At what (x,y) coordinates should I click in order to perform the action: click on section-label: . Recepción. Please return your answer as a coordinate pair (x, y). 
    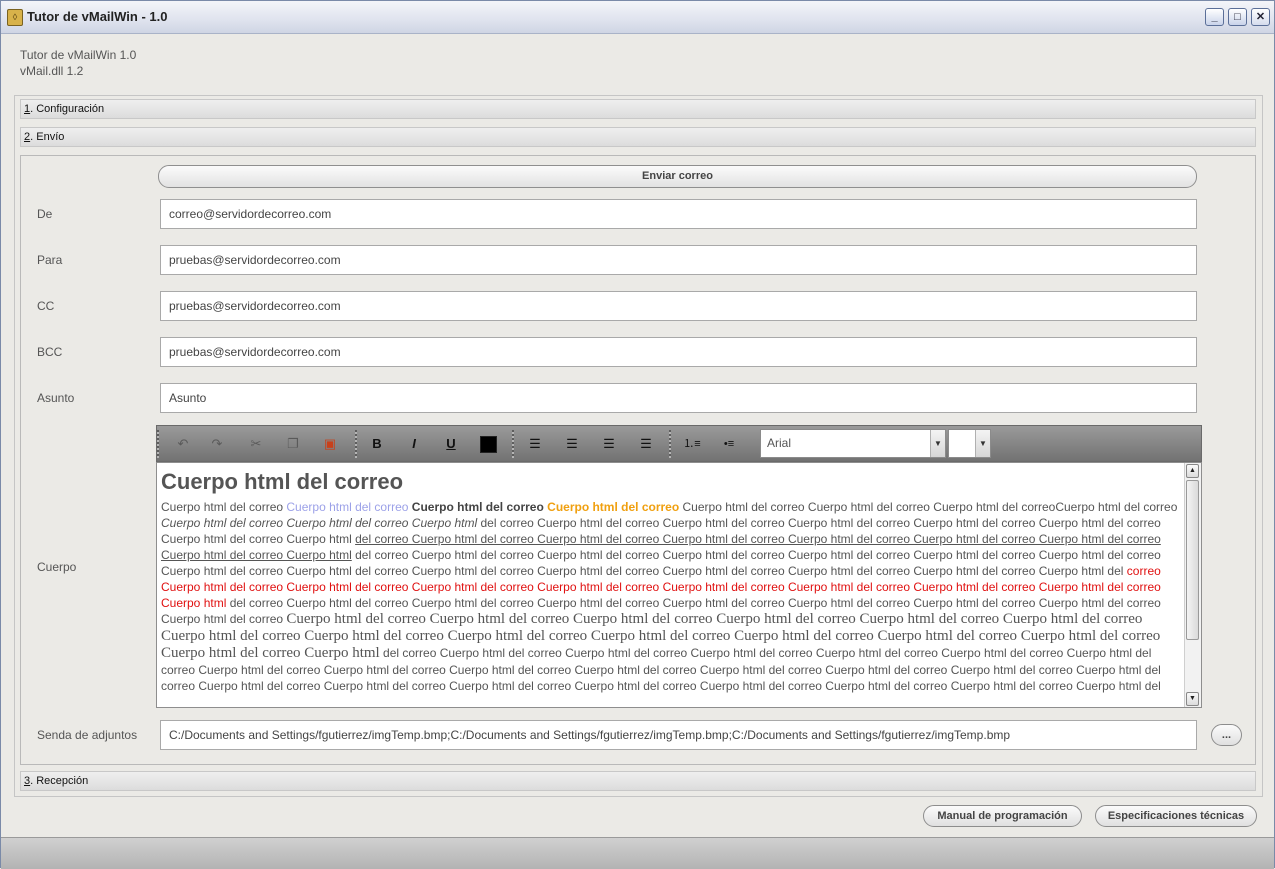
    Looking at the image, I should click on (59, 781).